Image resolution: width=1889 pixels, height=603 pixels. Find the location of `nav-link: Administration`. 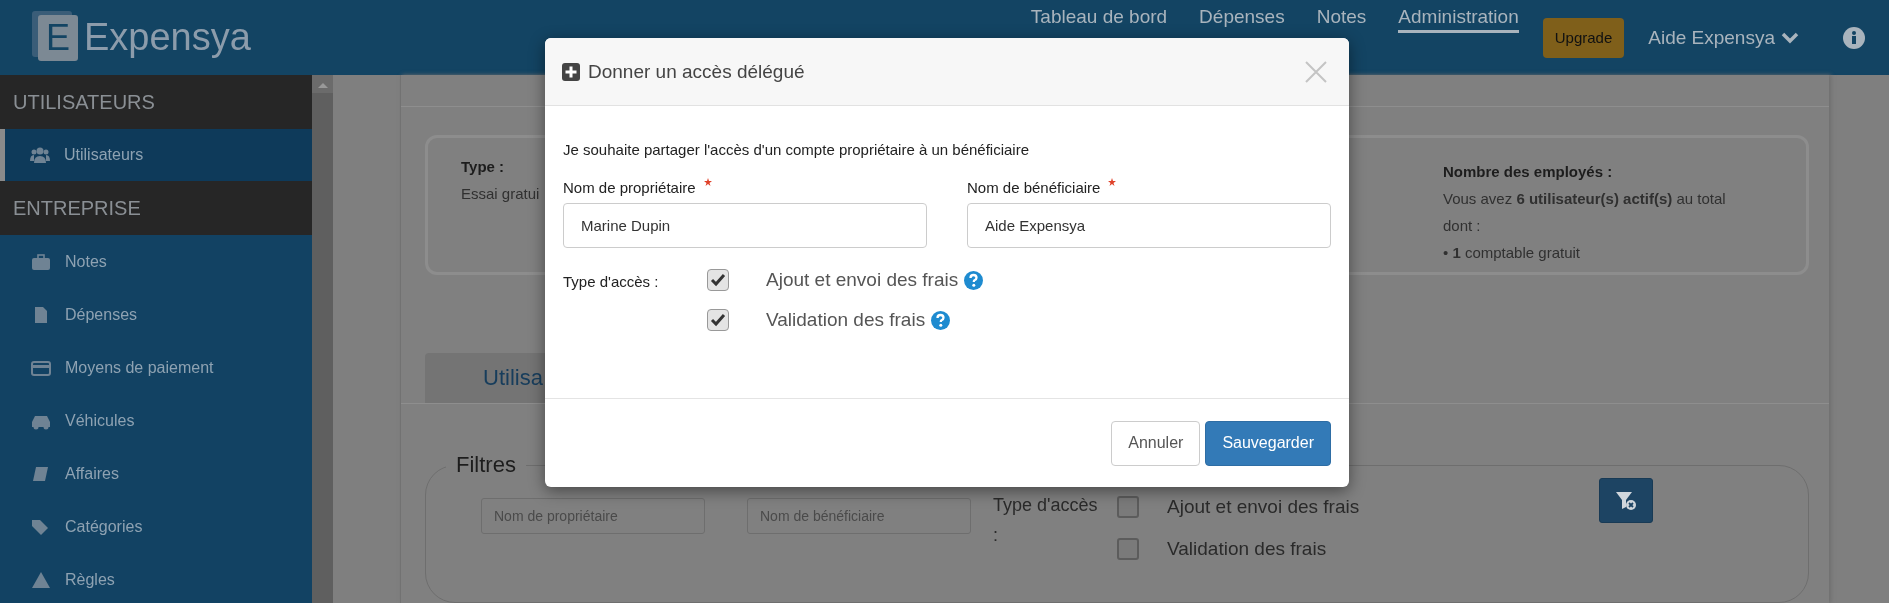

nav-link: Administration is located at coordinates (1458, 19).